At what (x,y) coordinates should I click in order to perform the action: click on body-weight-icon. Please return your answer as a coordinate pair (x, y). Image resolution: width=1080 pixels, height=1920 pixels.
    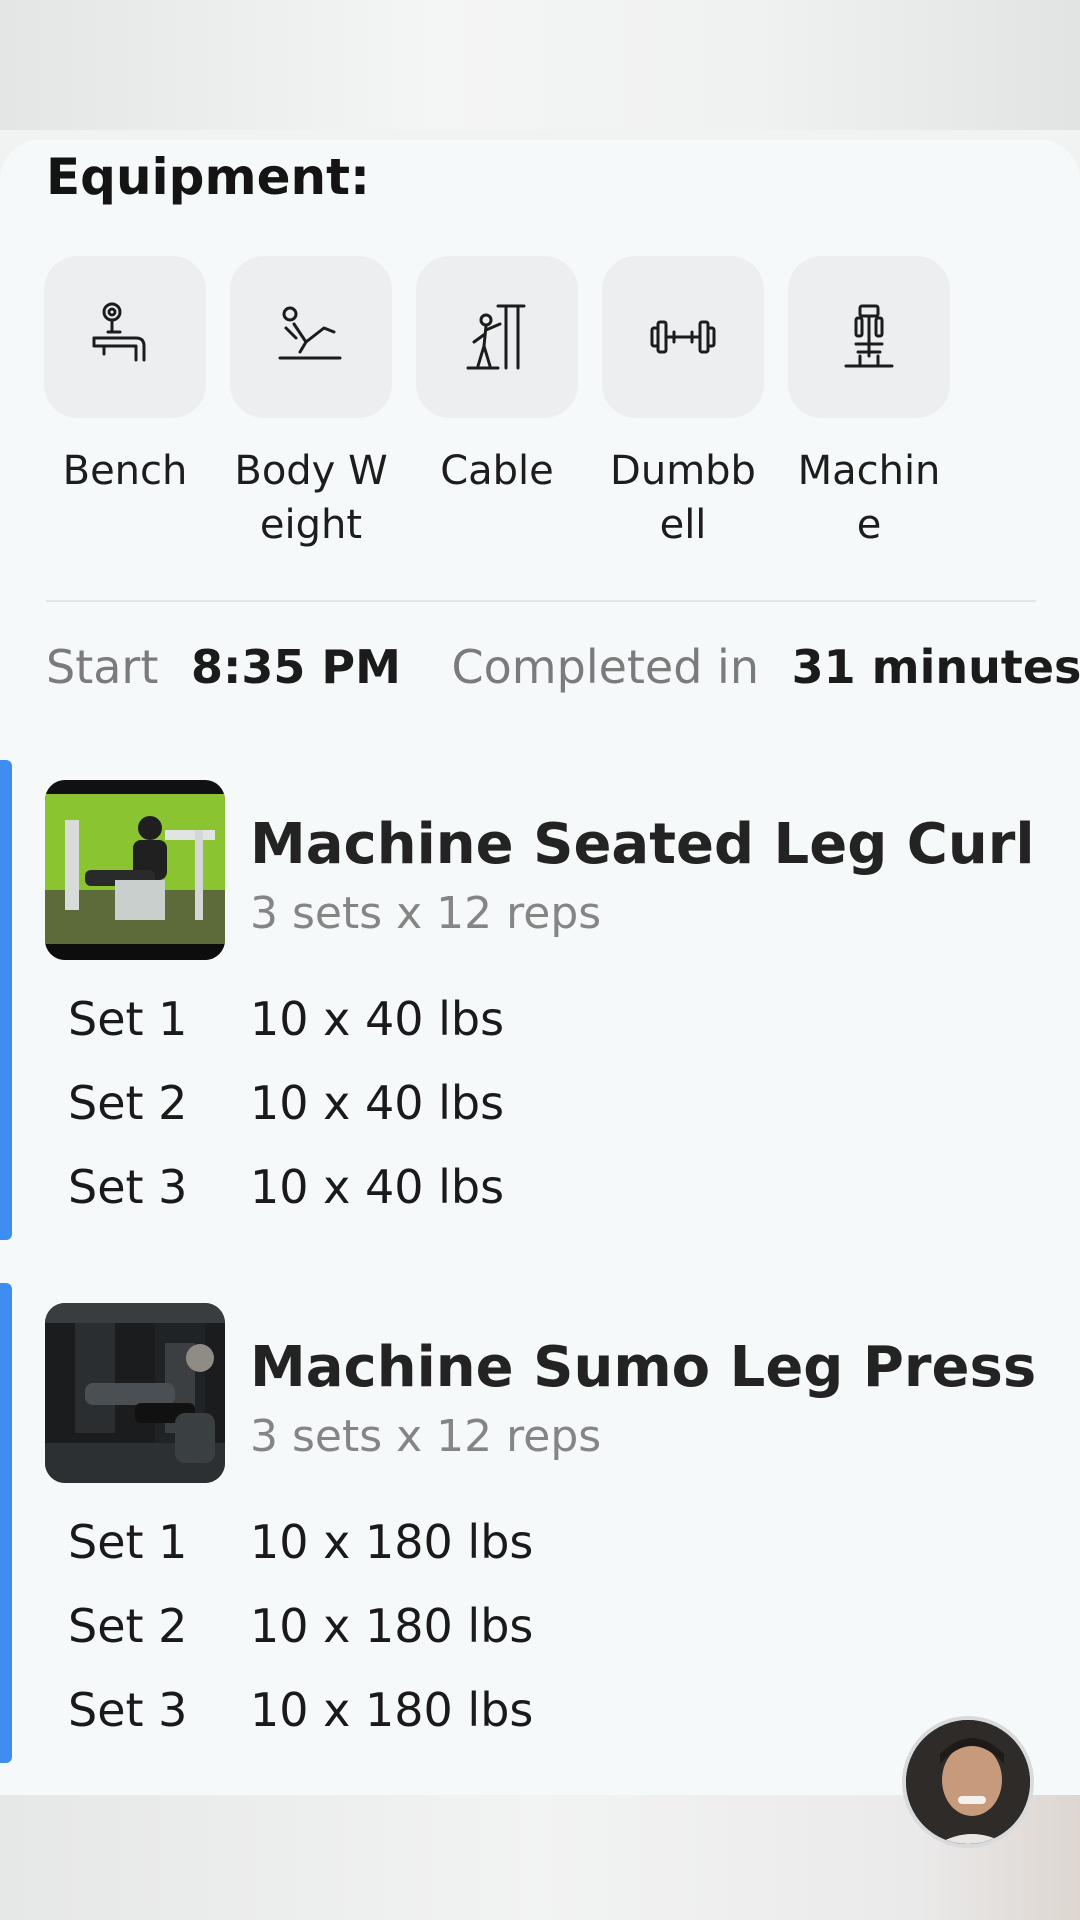
    Looking at the image, I should click on (310, 333).